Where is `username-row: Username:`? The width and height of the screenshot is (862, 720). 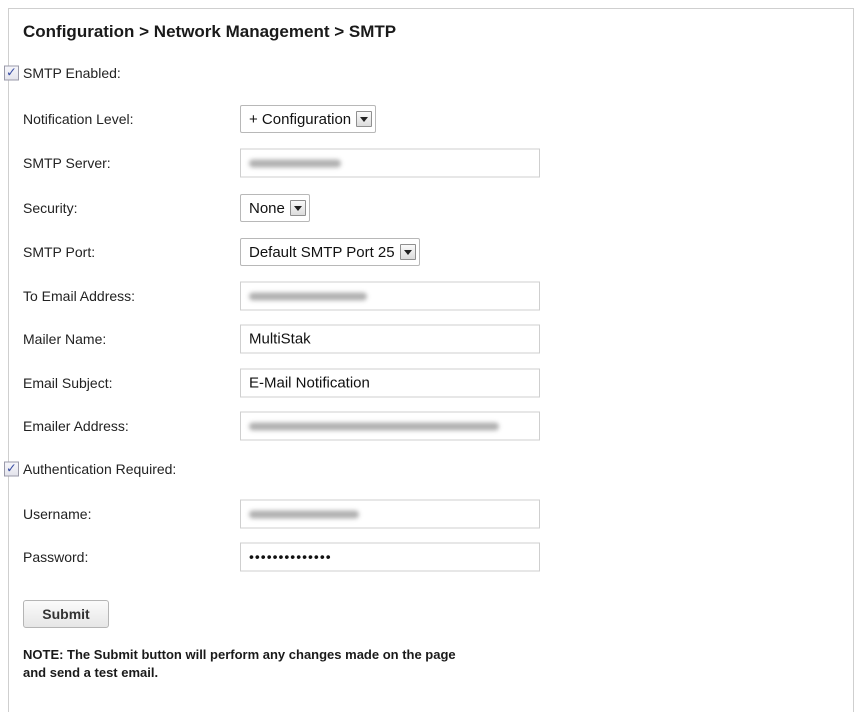 username-row: Username: is located at coordinates (431, 514).